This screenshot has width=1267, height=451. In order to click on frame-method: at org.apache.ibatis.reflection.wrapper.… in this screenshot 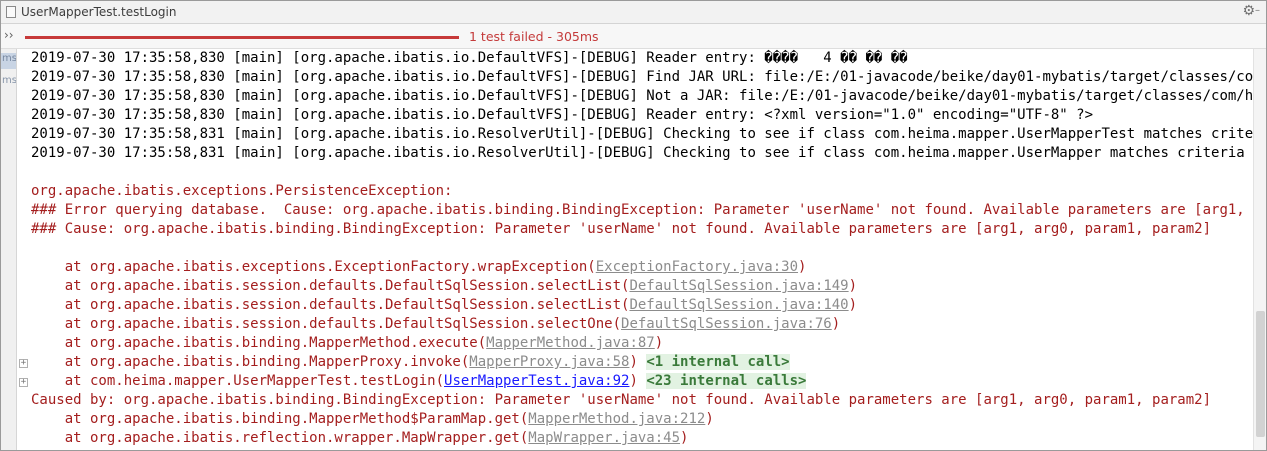, I will do `click(280, 438)`.